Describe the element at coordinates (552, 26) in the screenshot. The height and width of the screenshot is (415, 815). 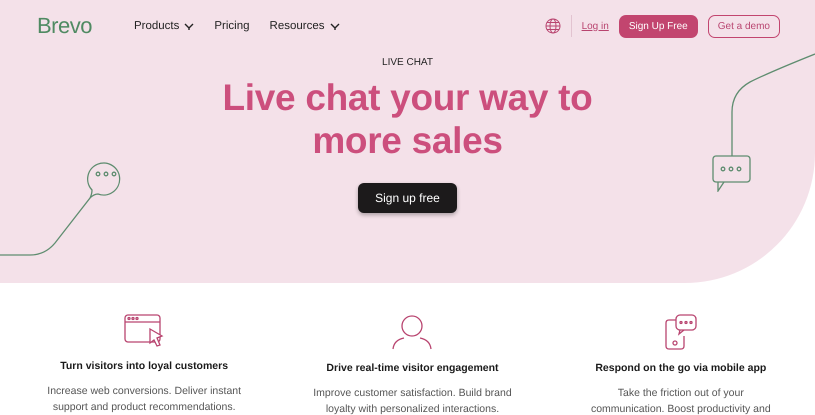
I see `globe-icon` at that location.